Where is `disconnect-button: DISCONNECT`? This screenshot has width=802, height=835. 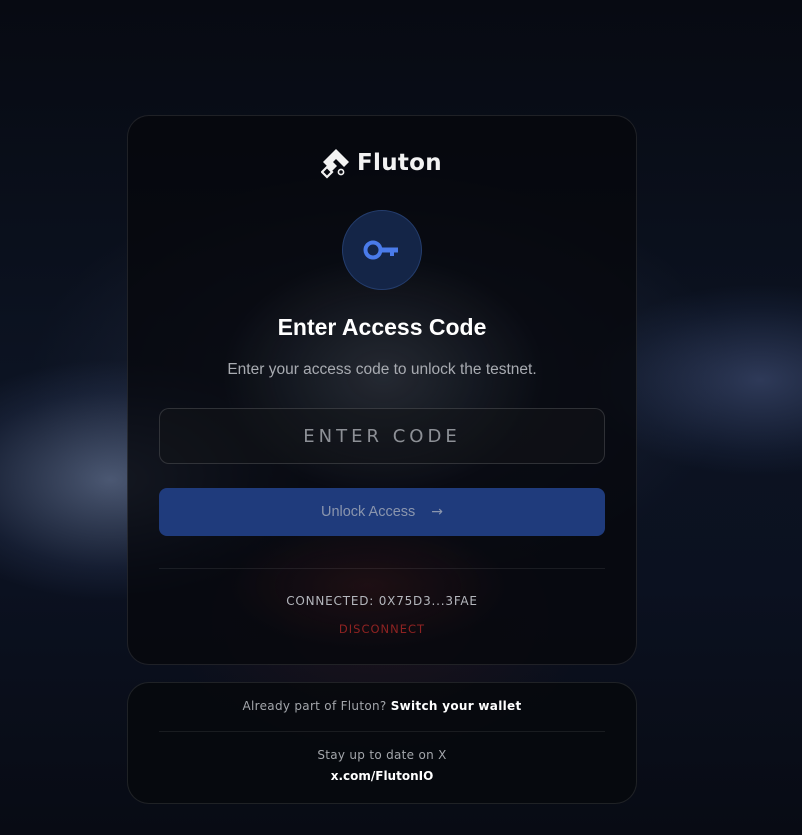
disconnect-button: DISCONNECT is located at coordinates (382, 629).